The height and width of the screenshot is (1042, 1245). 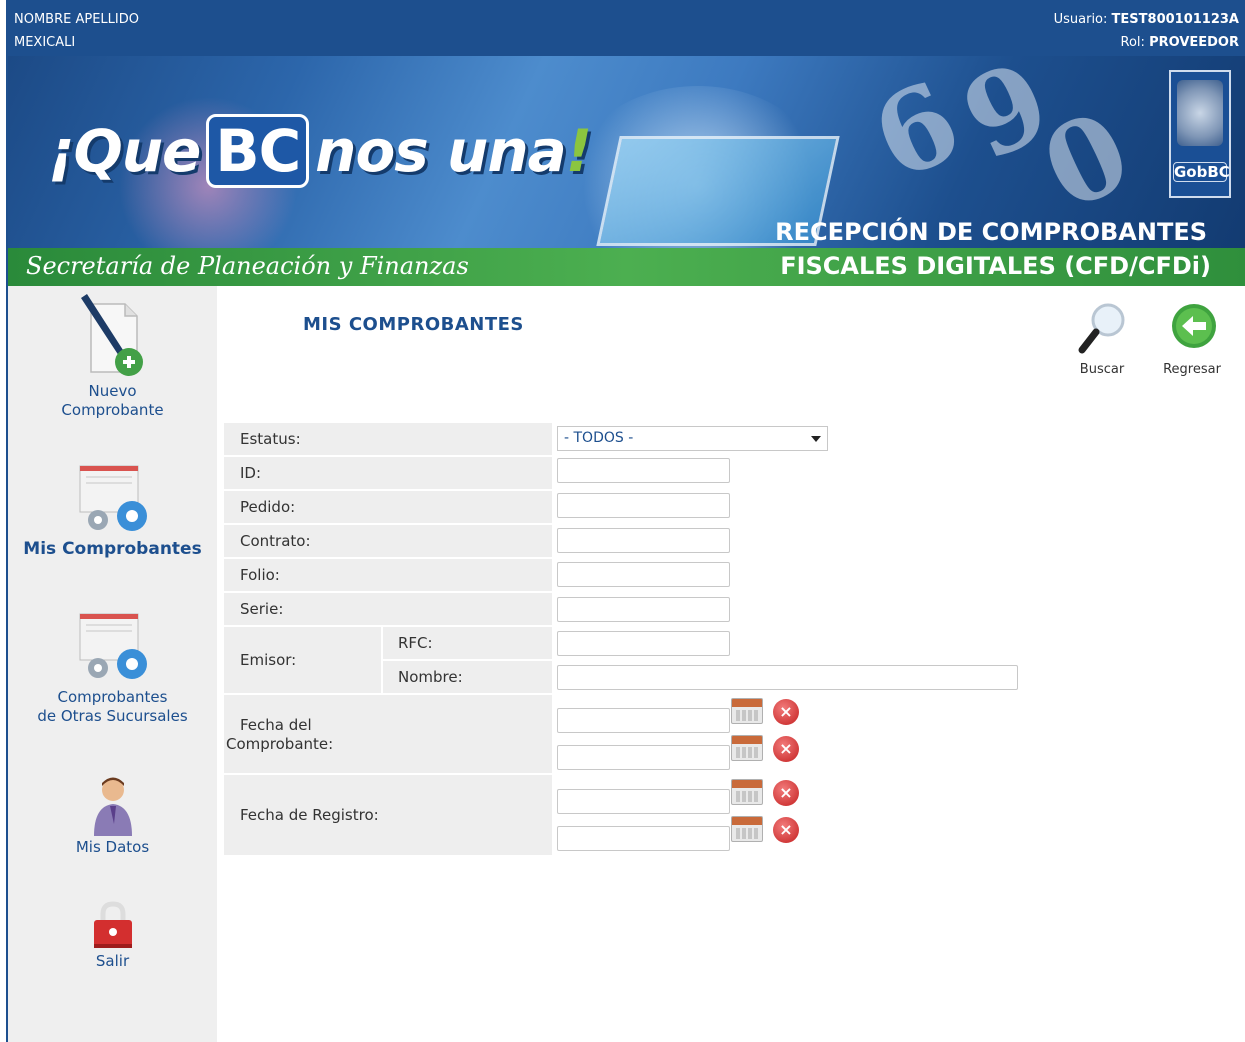 What do you see at coordinates (467, 677) in the screenshot?
I see `nombre-label: Nombre:` at bounding box center [467, 677].